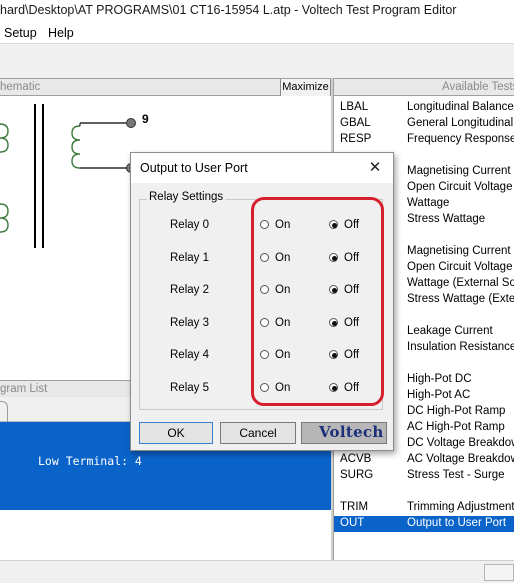 The width and height of the screenshot is (514, 583). Describe the element at coordinates (20, 33) in the screenshot. I see `menu-setup: Setup` at that location.